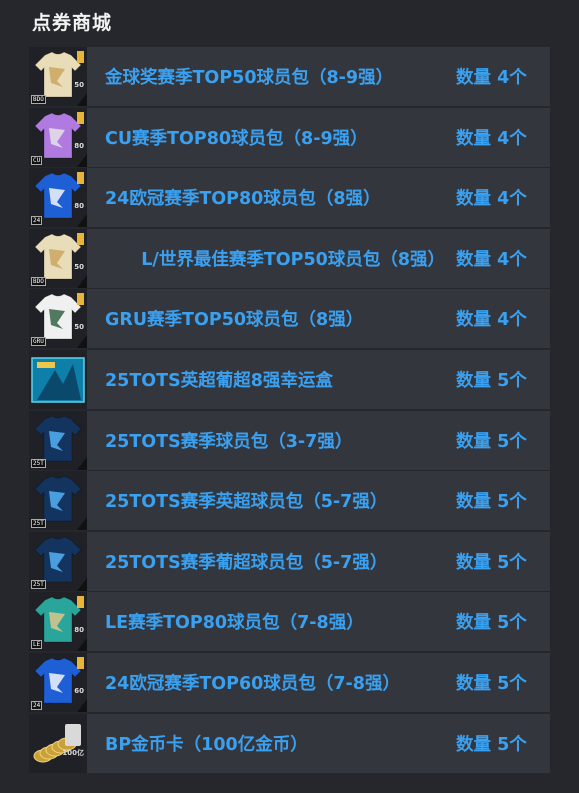 The width and height of the screenshot is (579, 793). What do you see at coordinates (219, 380) in the screenshot?
I see `item-name: 25TOTS英超葡超8强幸运盒` at bounding box center [219, 380].